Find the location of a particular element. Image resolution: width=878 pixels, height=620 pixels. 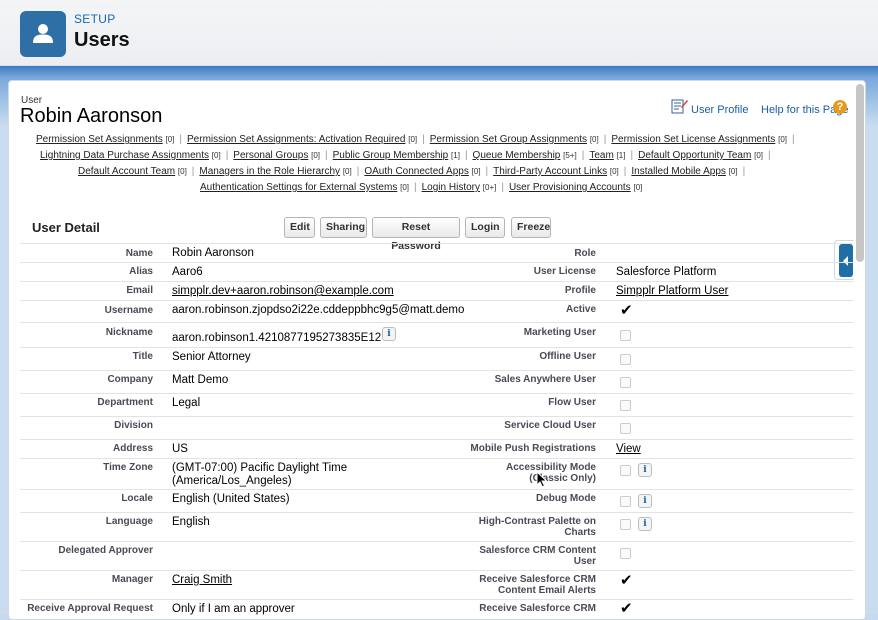

mouse-cursor-icon is located at coordinates (542, 479).